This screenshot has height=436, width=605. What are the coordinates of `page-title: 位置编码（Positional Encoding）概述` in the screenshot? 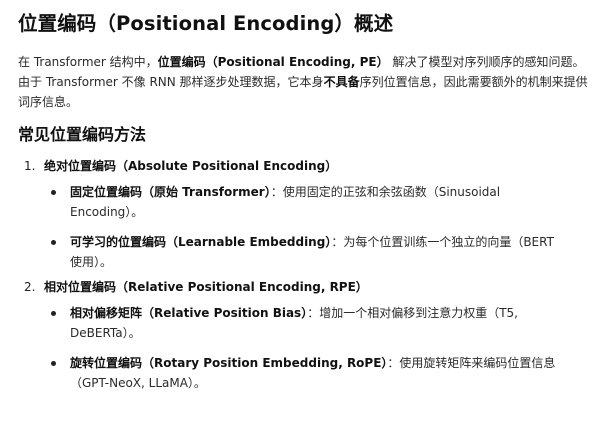 It's located at (206, 23).